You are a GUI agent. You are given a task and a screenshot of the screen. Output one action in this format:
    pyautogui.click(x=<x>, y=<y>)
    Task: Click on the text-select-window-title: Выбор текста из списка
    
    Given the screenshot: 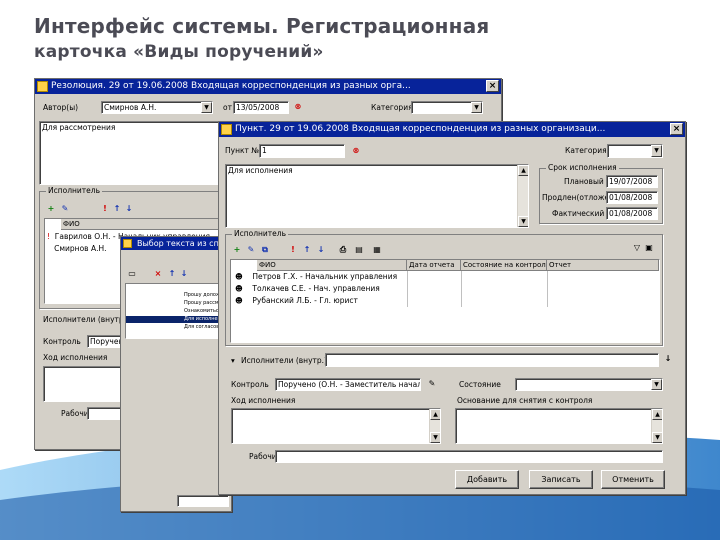 What is the action you would take?
    pyautogui.click(x=184, y=243)
    